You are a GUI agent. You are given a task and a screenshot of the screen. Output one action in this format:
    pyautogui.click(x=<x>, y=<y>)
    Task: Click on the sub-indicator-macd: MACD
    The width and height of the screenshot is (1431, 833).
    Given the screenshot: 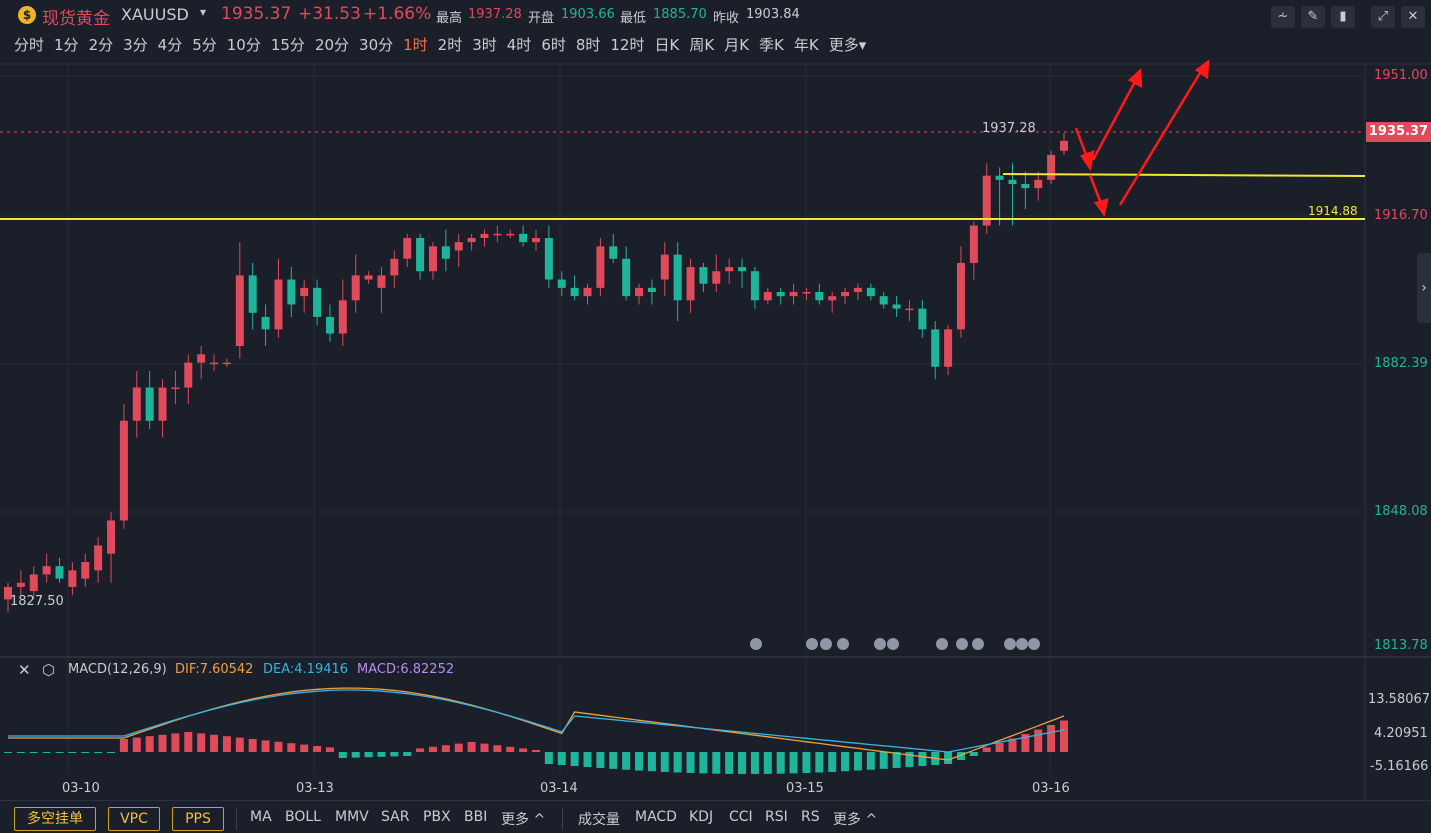 What is the action you would take?
    pyautogui.click(x=656, y=817)
    